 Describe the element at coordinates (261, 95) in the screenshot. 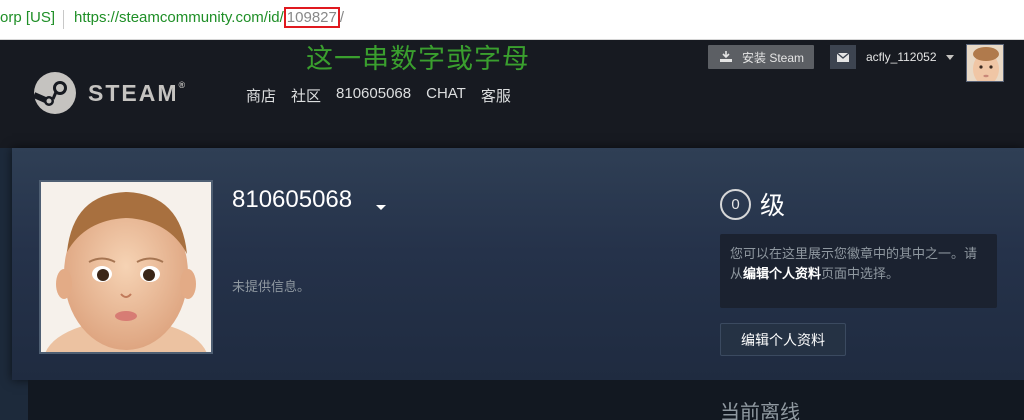

I see `nav-store: 商店` at that location.